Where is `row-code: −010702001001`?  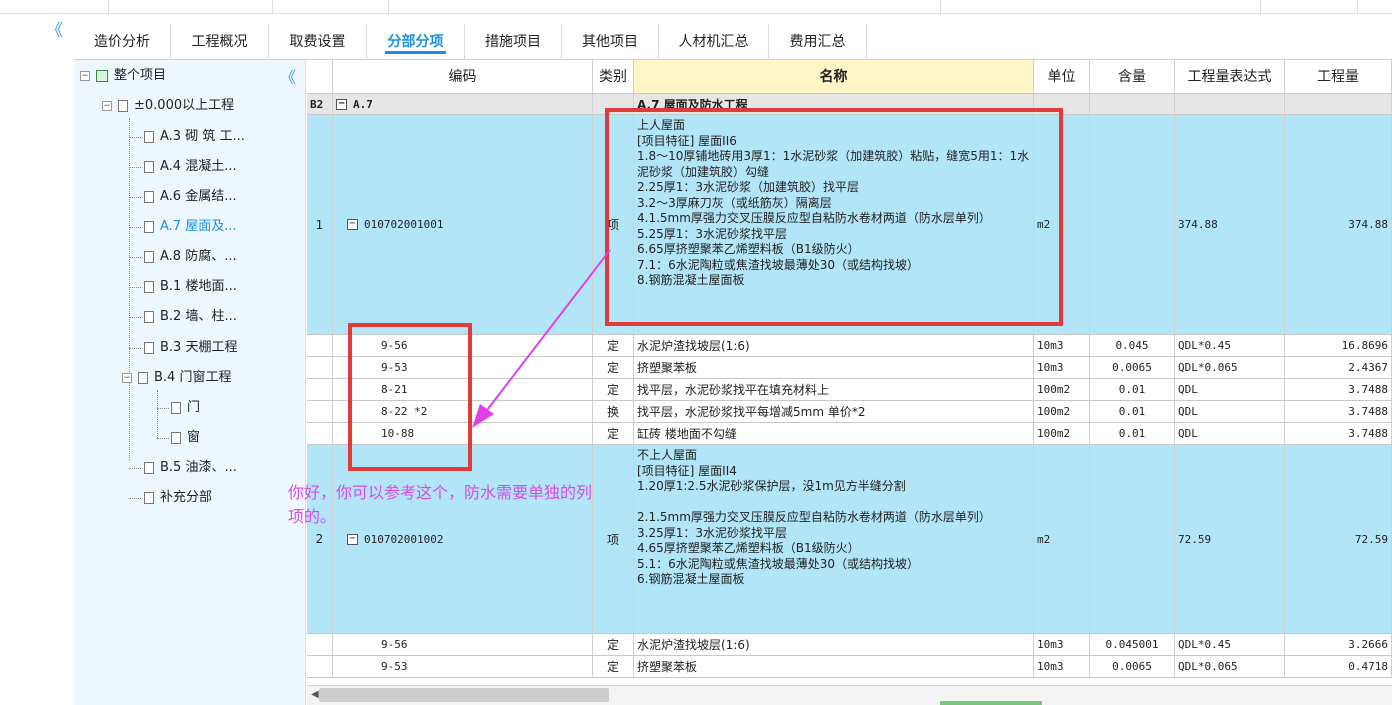
row-code: −010702001001 is located at coordinates (463, 225).